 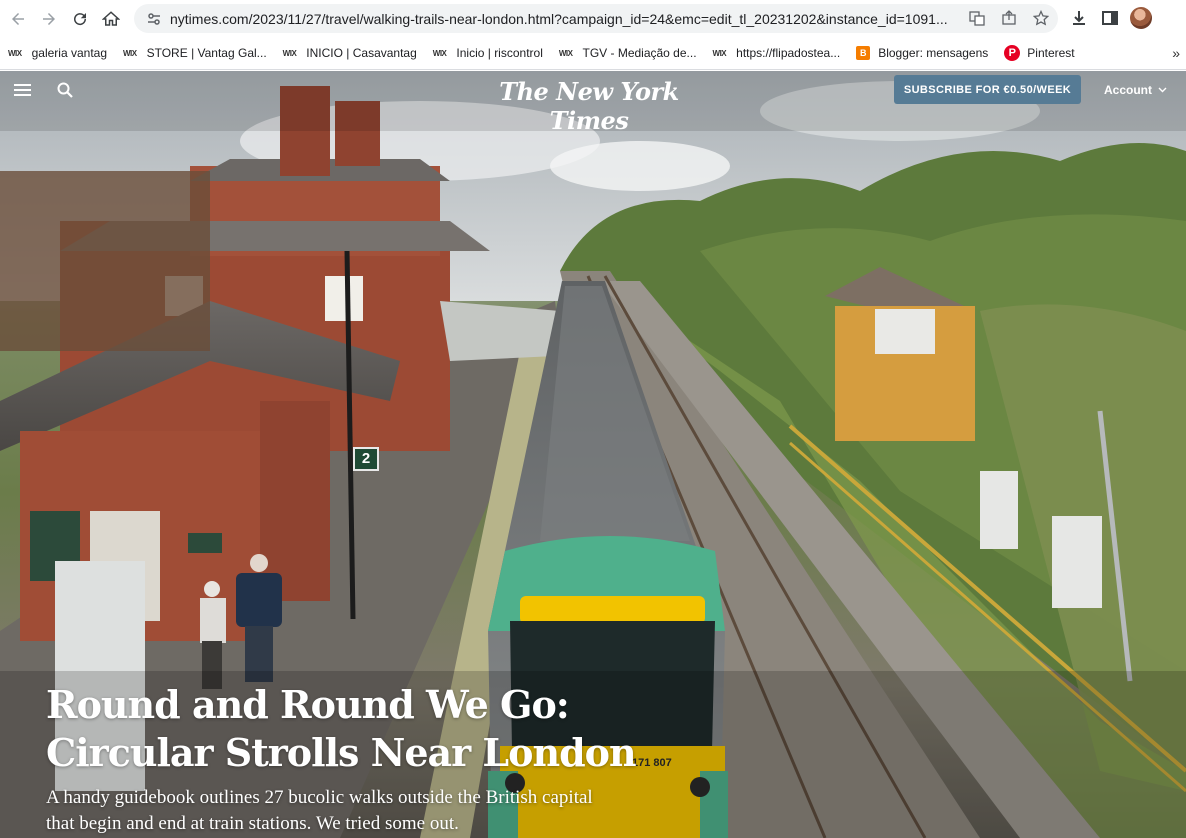 I want to click on bookmark-pinterest: P Pinterest, so click(x=1039, y=53).